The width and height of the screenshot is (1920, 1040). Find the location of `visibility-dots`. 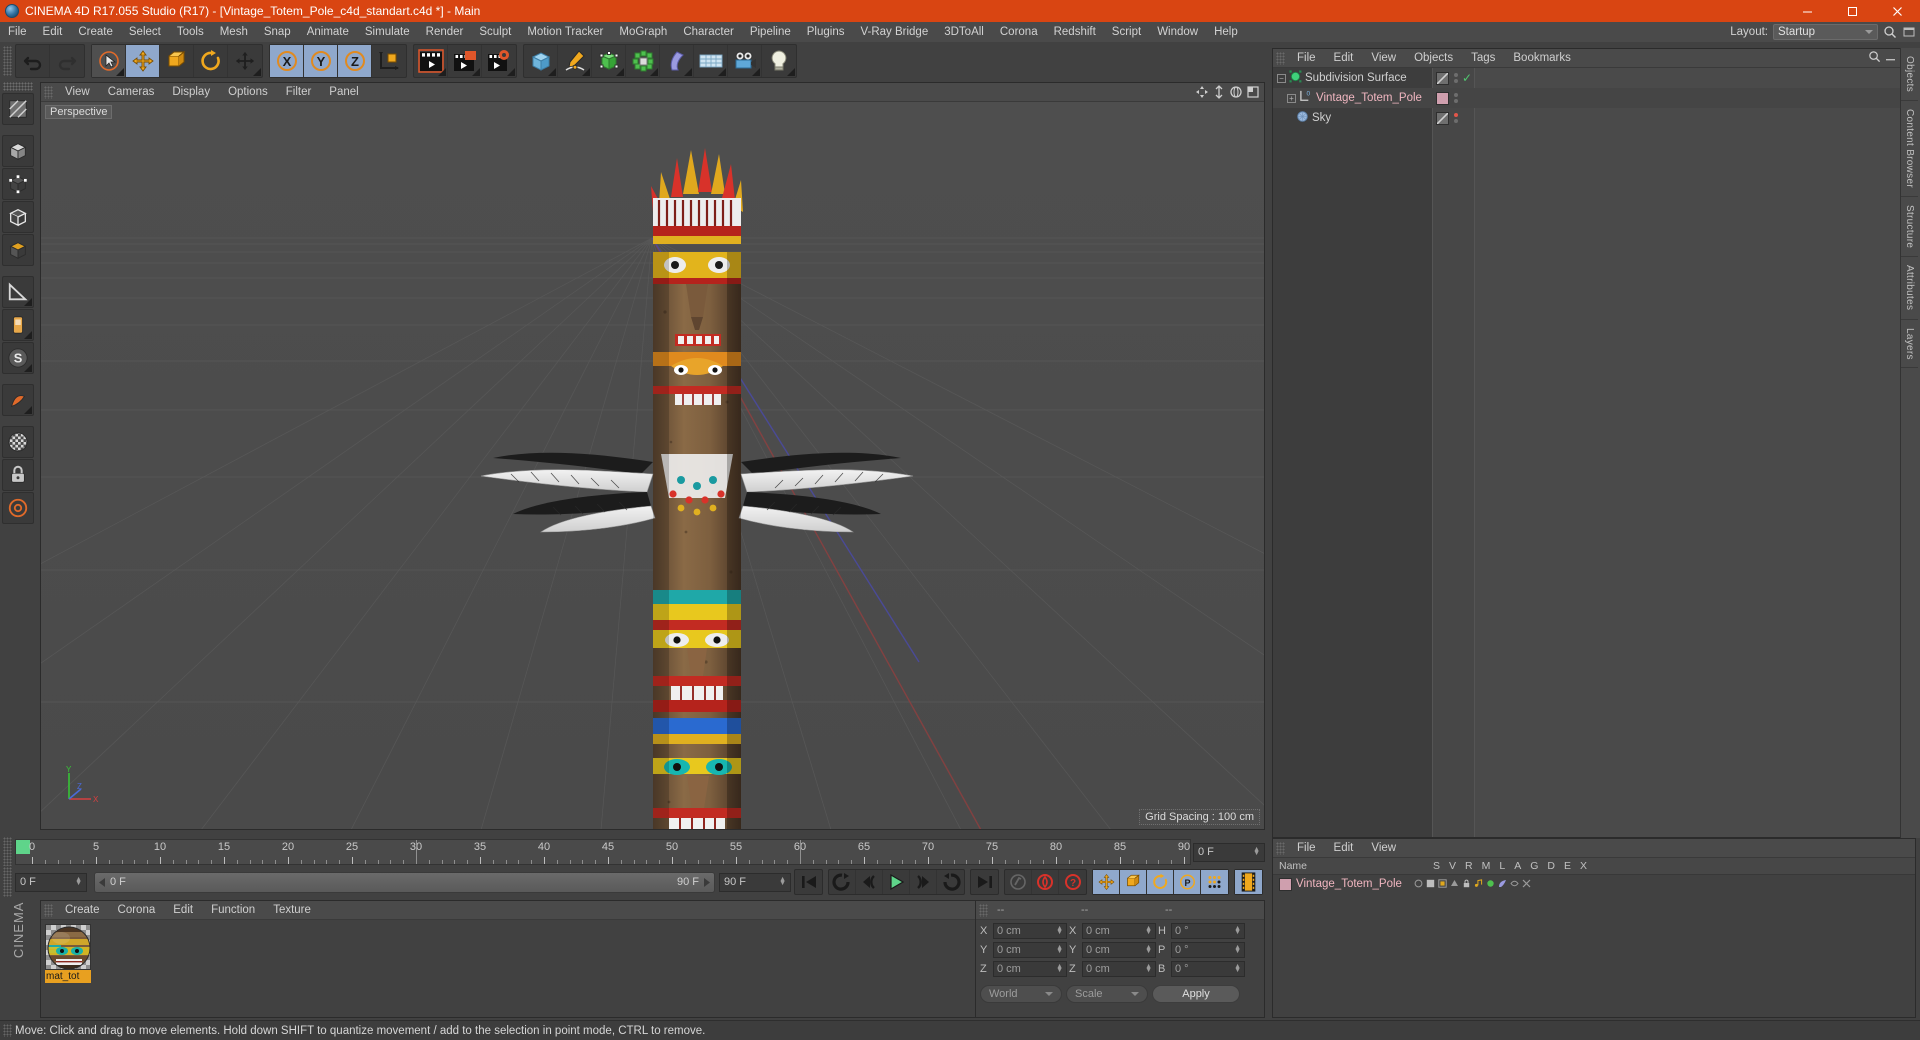

visibility-dots is located at coordinates (1455, 118).